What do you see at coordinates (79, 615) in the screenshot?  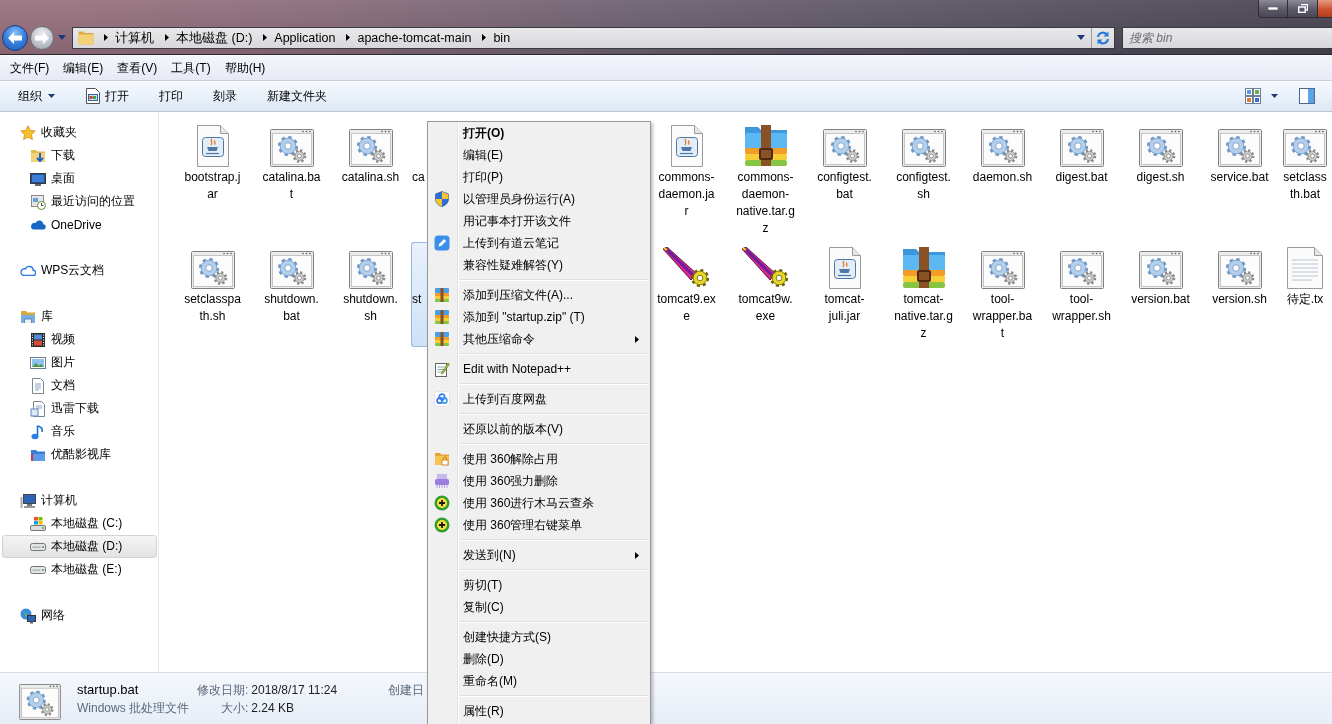 I see `sidebar-item: 网络` at bounding box center [79, 615].